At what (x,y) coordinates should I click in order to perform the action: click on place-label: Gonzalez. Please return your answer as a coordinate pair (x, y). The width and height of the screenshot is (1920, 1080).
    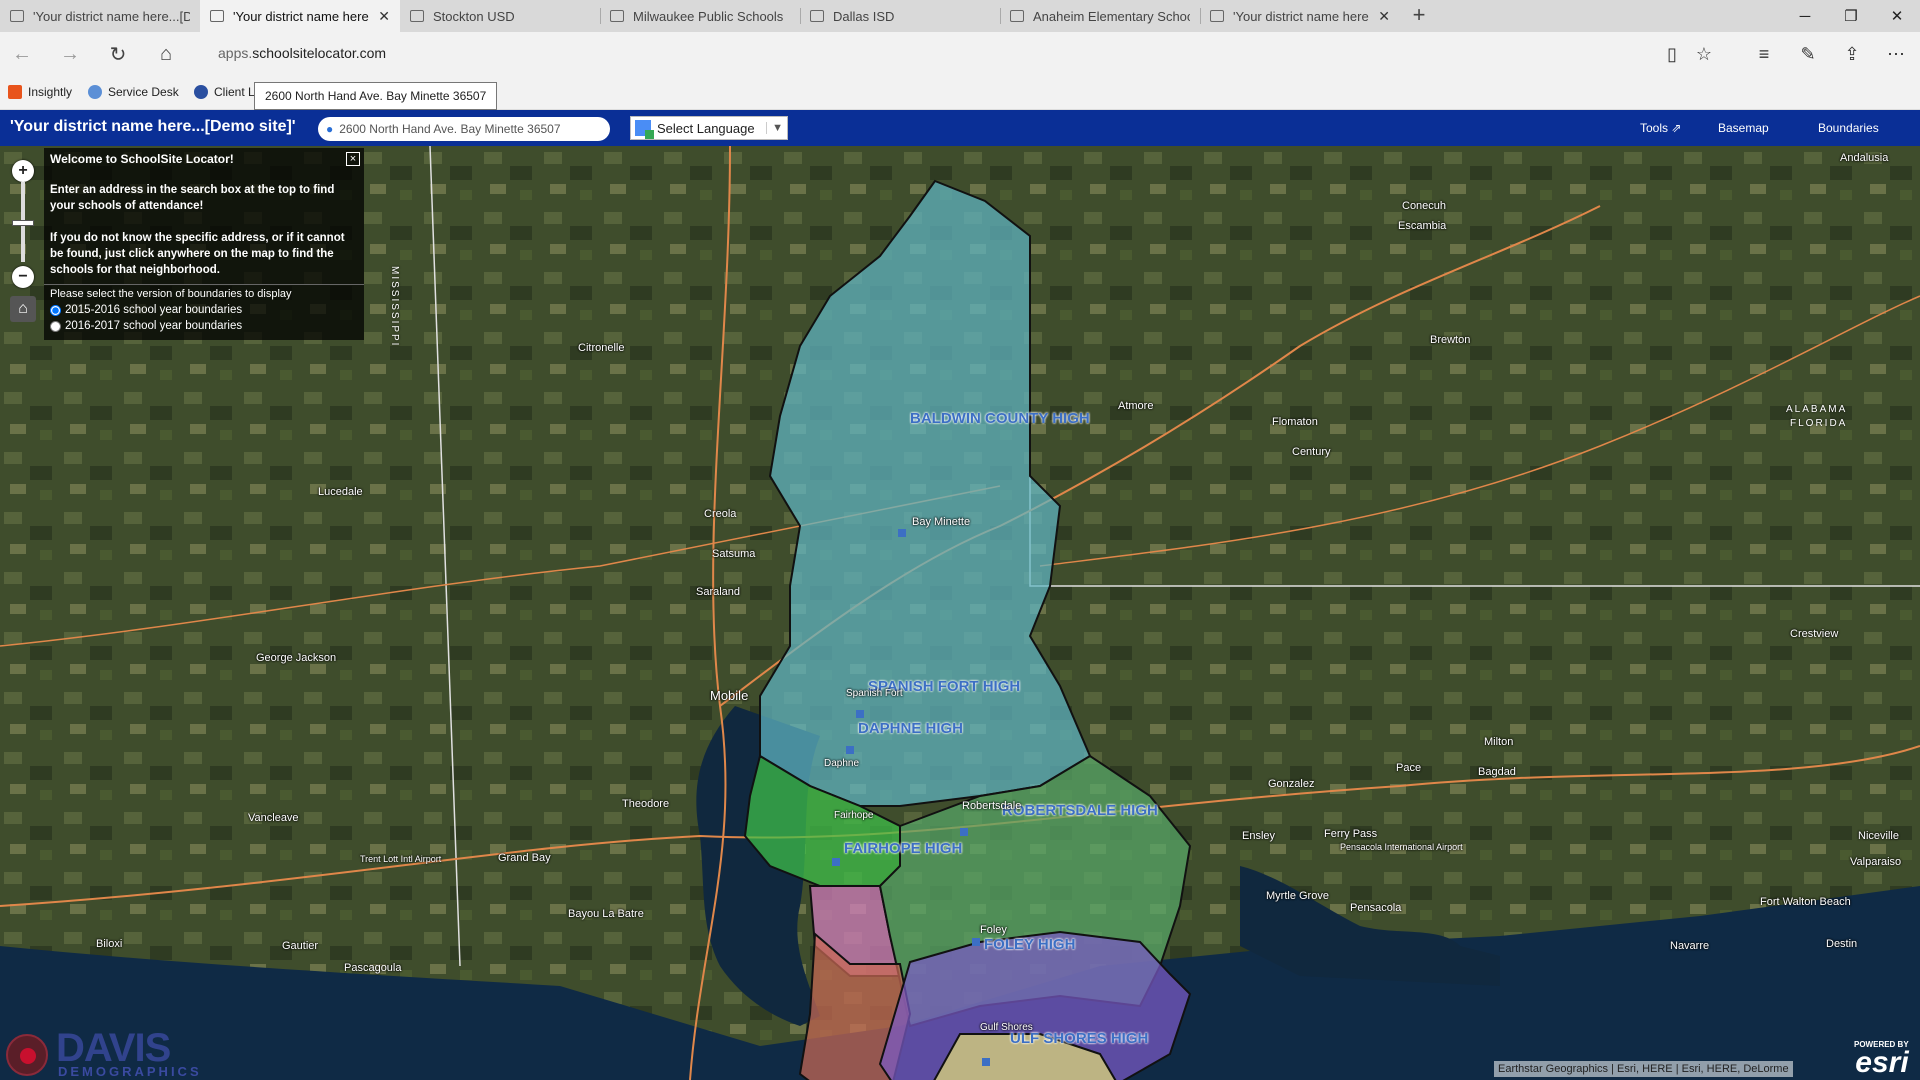
    Looking at the image, I should click on (1291, 784).